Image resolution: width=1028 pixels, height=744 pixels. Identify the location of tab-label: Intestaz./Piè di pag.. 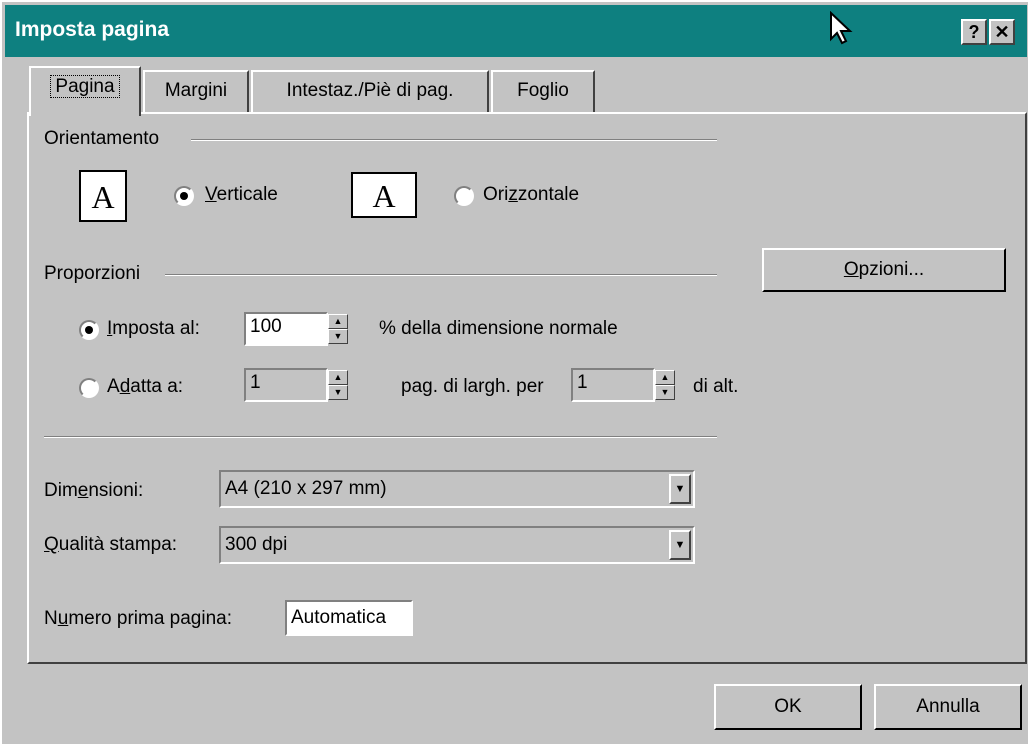
(370, 90).